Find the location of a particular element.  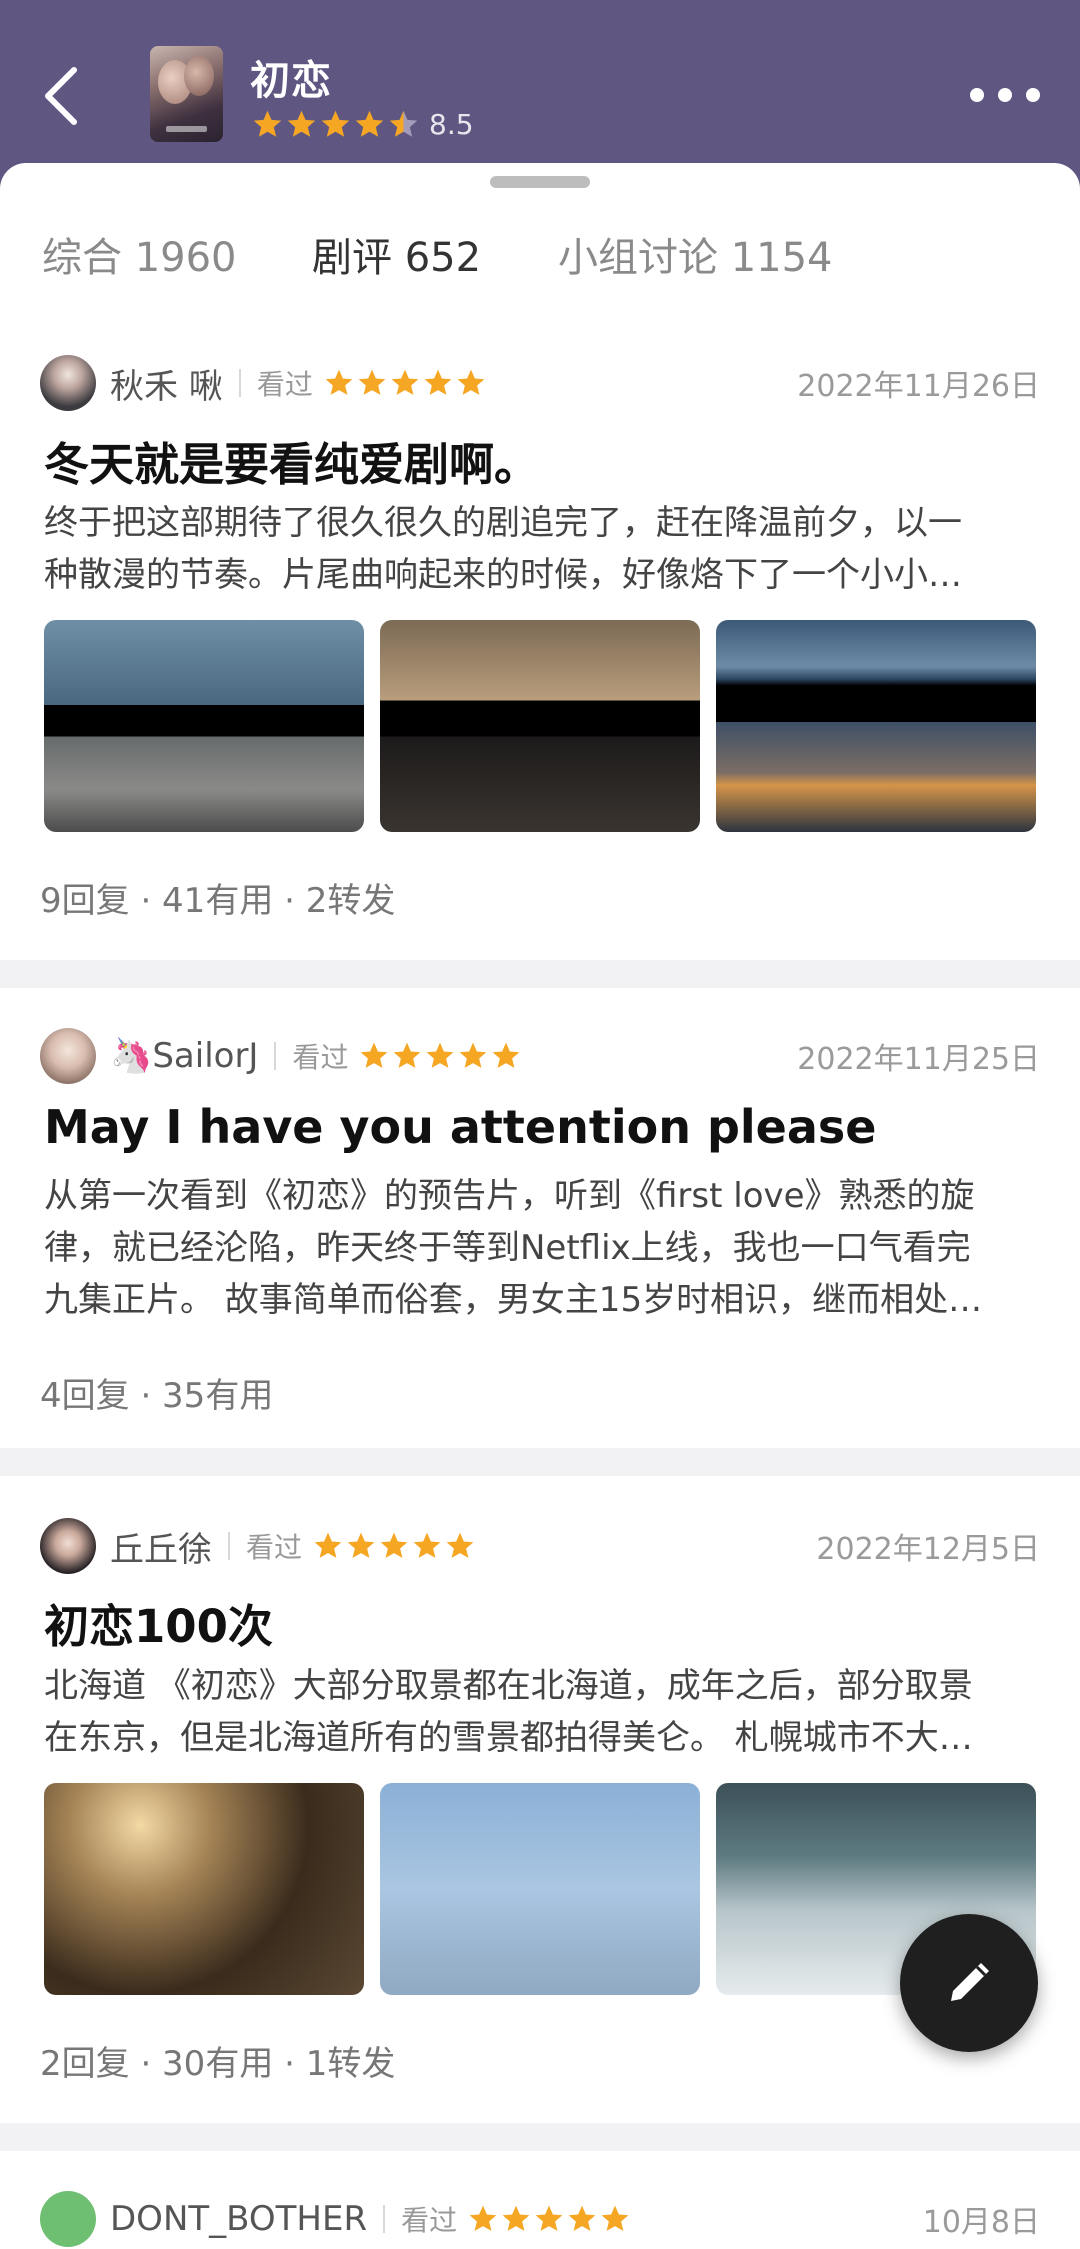

review-title: 初恋100次 is located at coordinates (158, 1622).